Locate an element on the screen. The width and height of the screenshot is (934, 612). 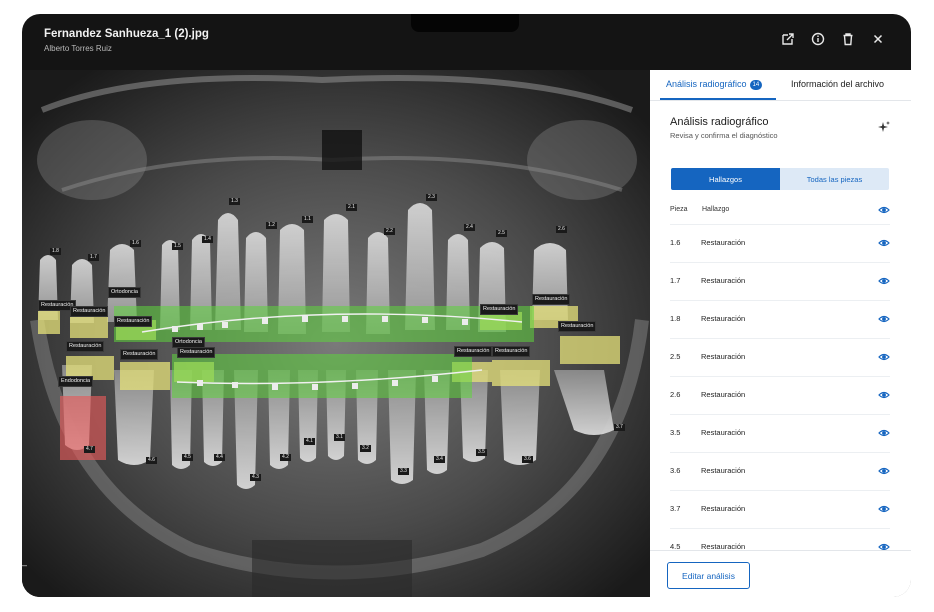
tab-analisis: Análisis radiográfico 14 is located at coordinates (714, 84).